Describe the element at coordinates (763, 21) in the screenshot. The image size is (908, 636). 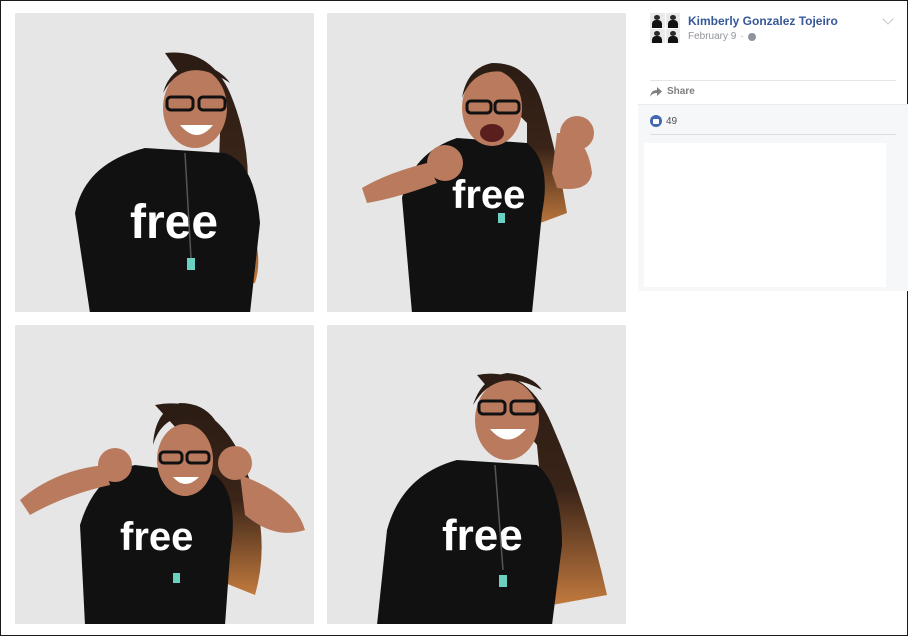
I see `author-name-link: Kimberly Gonzalez Tojeiro` at that location.